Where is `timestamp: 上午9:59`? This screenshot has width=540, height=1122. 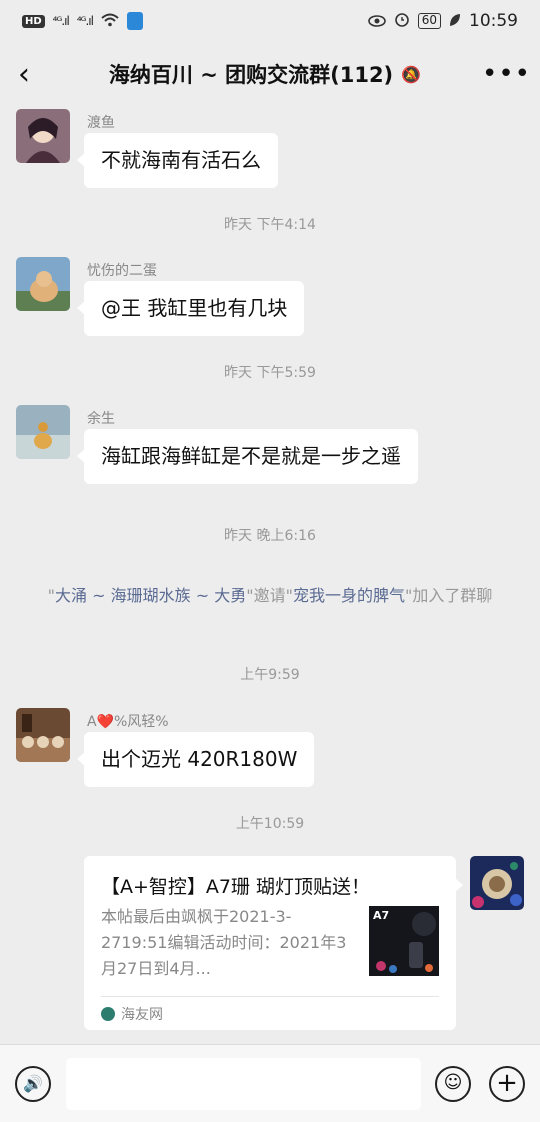
timestamp: 上午9:59 is located at coordinates (270, 675).